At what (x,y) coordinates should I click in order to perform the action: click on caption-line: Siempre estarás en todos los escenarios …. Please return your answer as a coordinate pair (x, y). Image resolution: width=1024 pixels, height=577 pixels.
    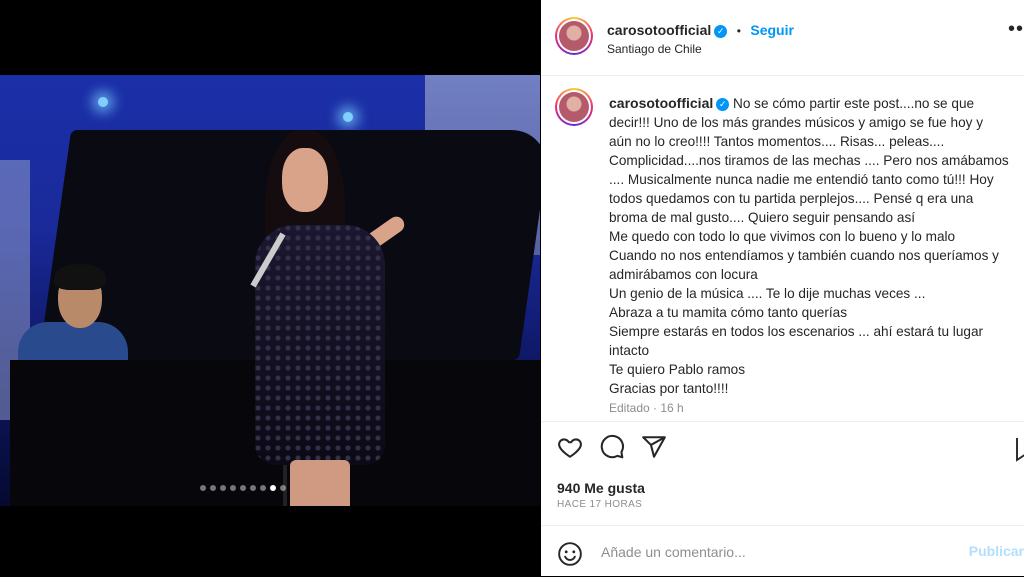
    Looking at the image, I should click on (796, 331).